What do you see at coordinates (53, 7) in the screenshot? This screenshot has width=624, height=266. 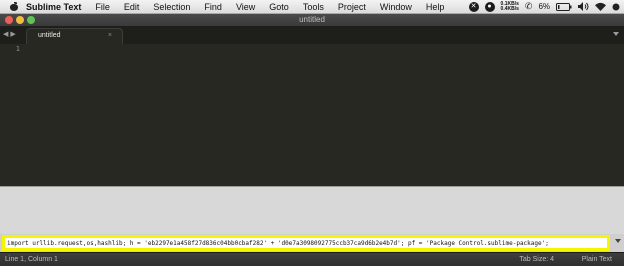 I see `app-menu: Sublime Text` at bounding box center [53, 7].